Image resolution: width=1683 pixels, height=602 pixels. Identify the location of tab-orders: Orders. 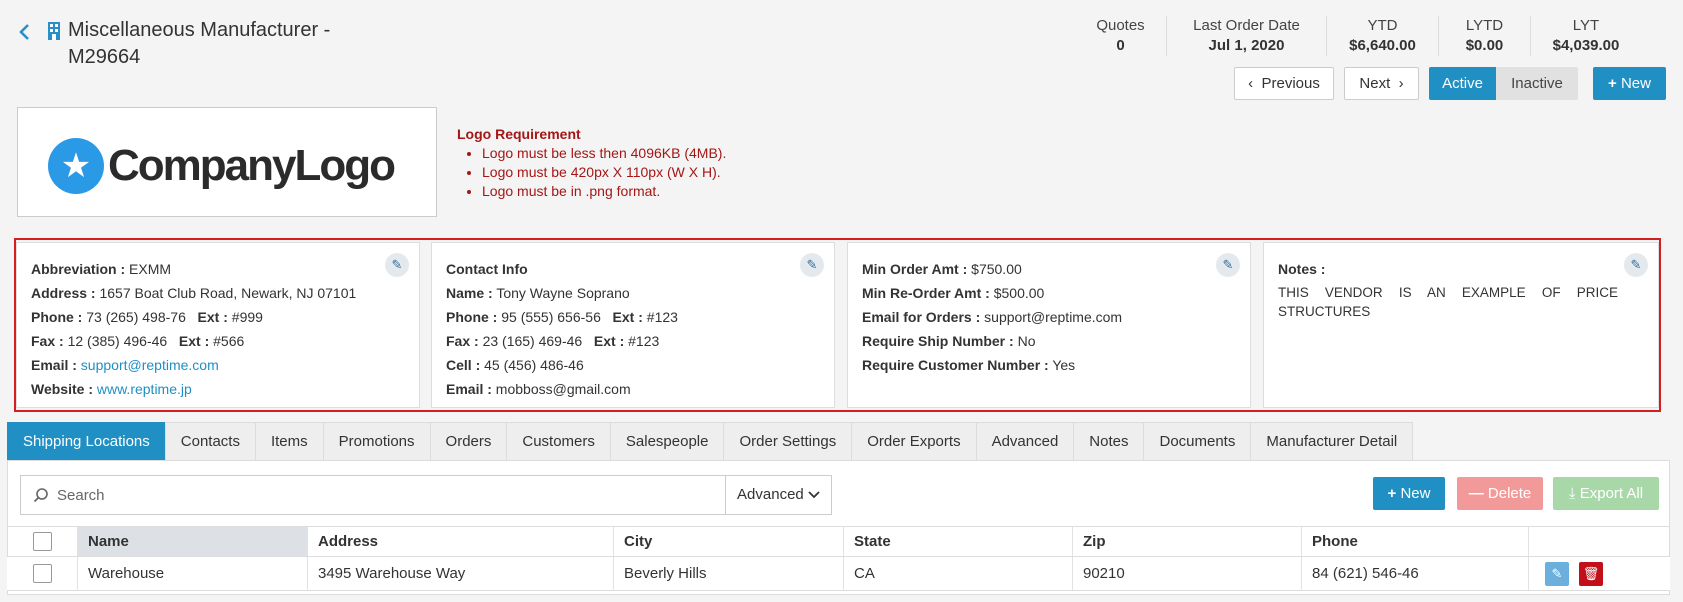
(468, 441).